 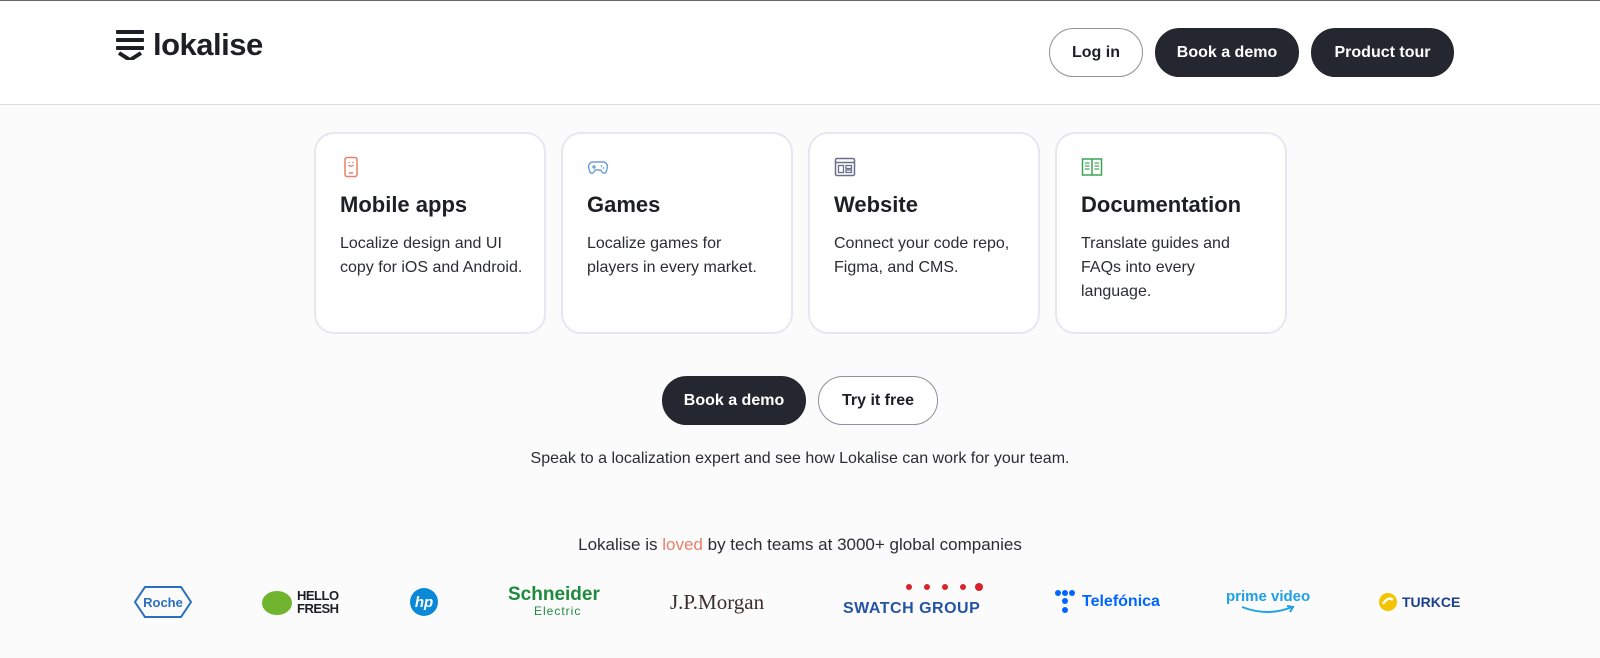 I want to click on jpmorgan-text: J.P.Morgan, so click(x=717, y=601).